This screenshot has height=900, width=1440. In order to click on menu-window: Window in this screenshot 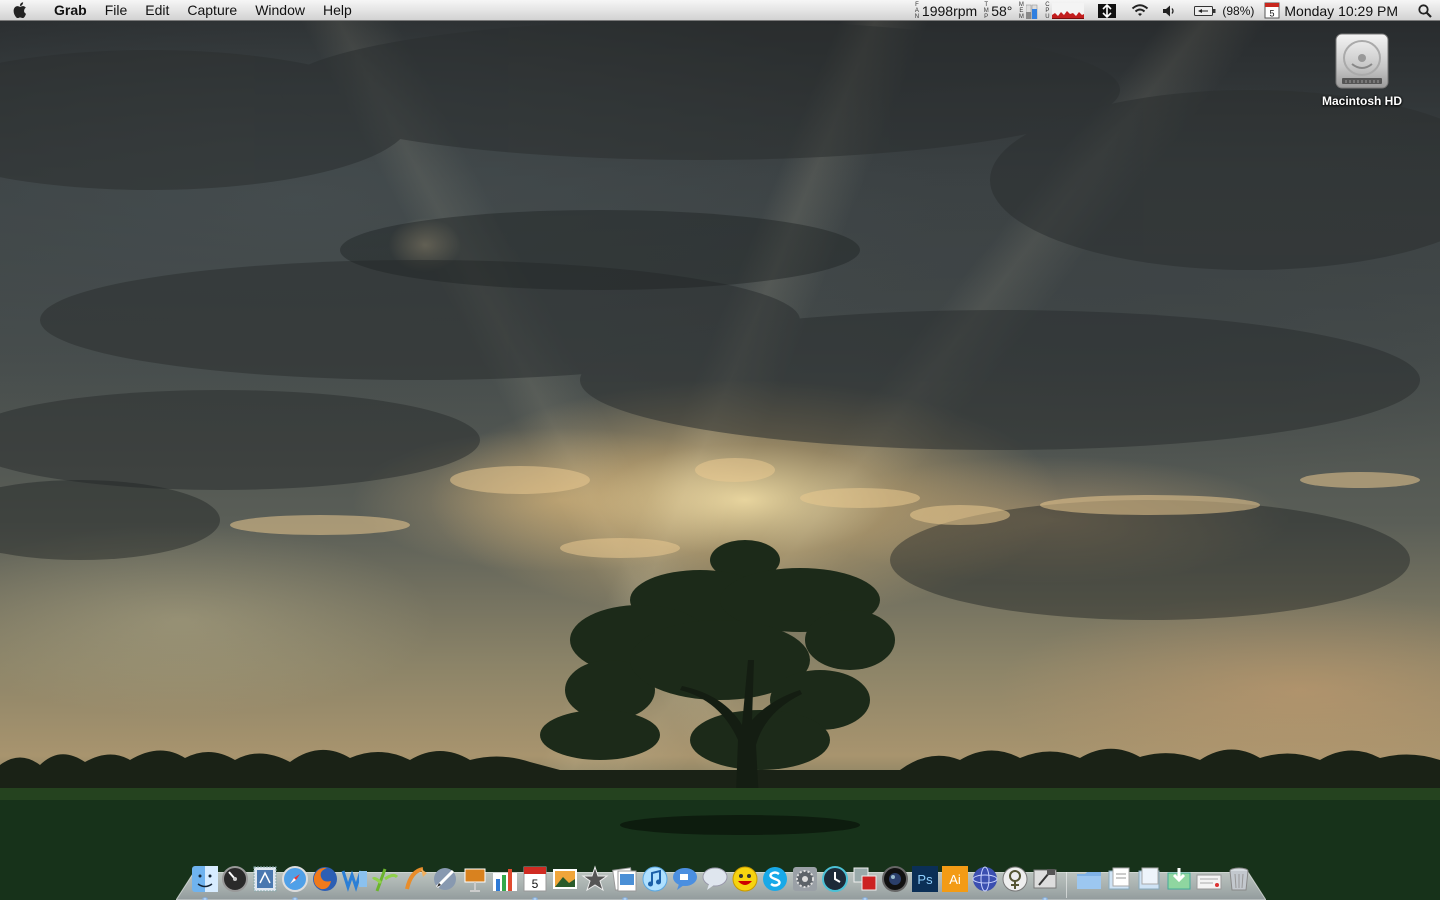, I will do `click(280, 10)`.